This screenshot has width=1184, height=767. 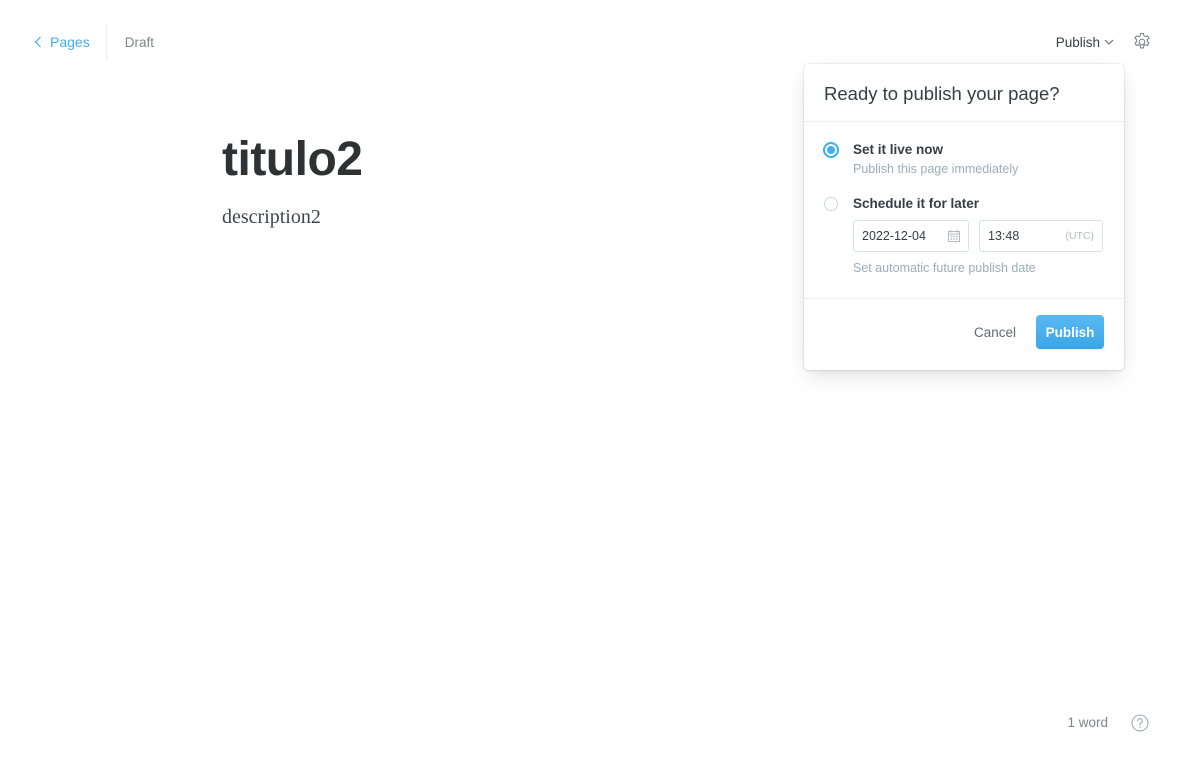 I want to click on popover-header: Ready to publish your page?, so click(x=964, y=93).